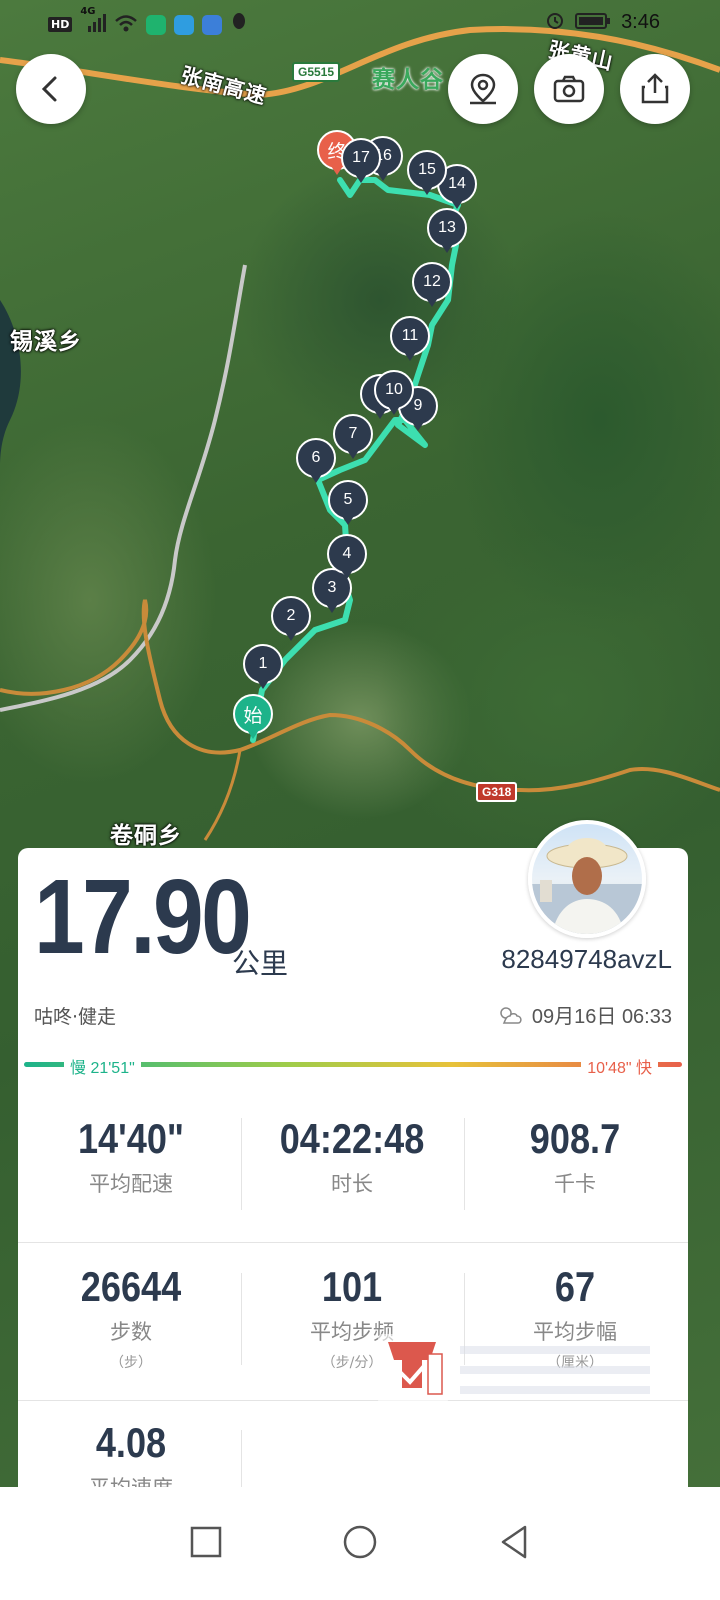 The image size is (720, 1600). I want to click on hd-badge: HD, so click(60, 24).